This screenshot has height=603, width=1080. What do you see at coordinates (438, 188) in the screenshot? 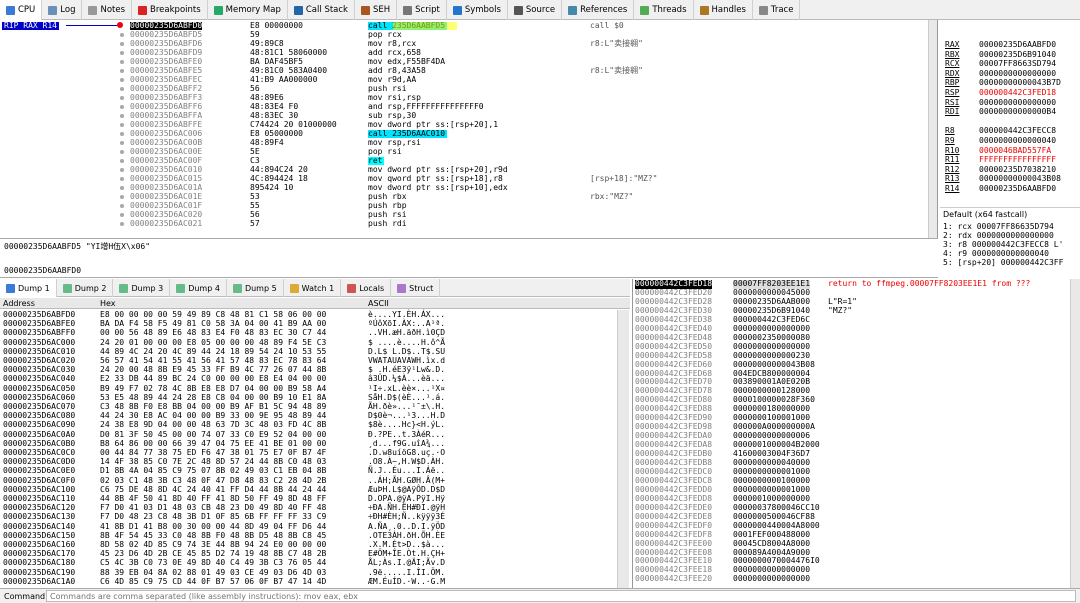
I see `disasm-instruction: mov dword ptr ss:[rsp+10],edx` at bounding box center [438, 188].